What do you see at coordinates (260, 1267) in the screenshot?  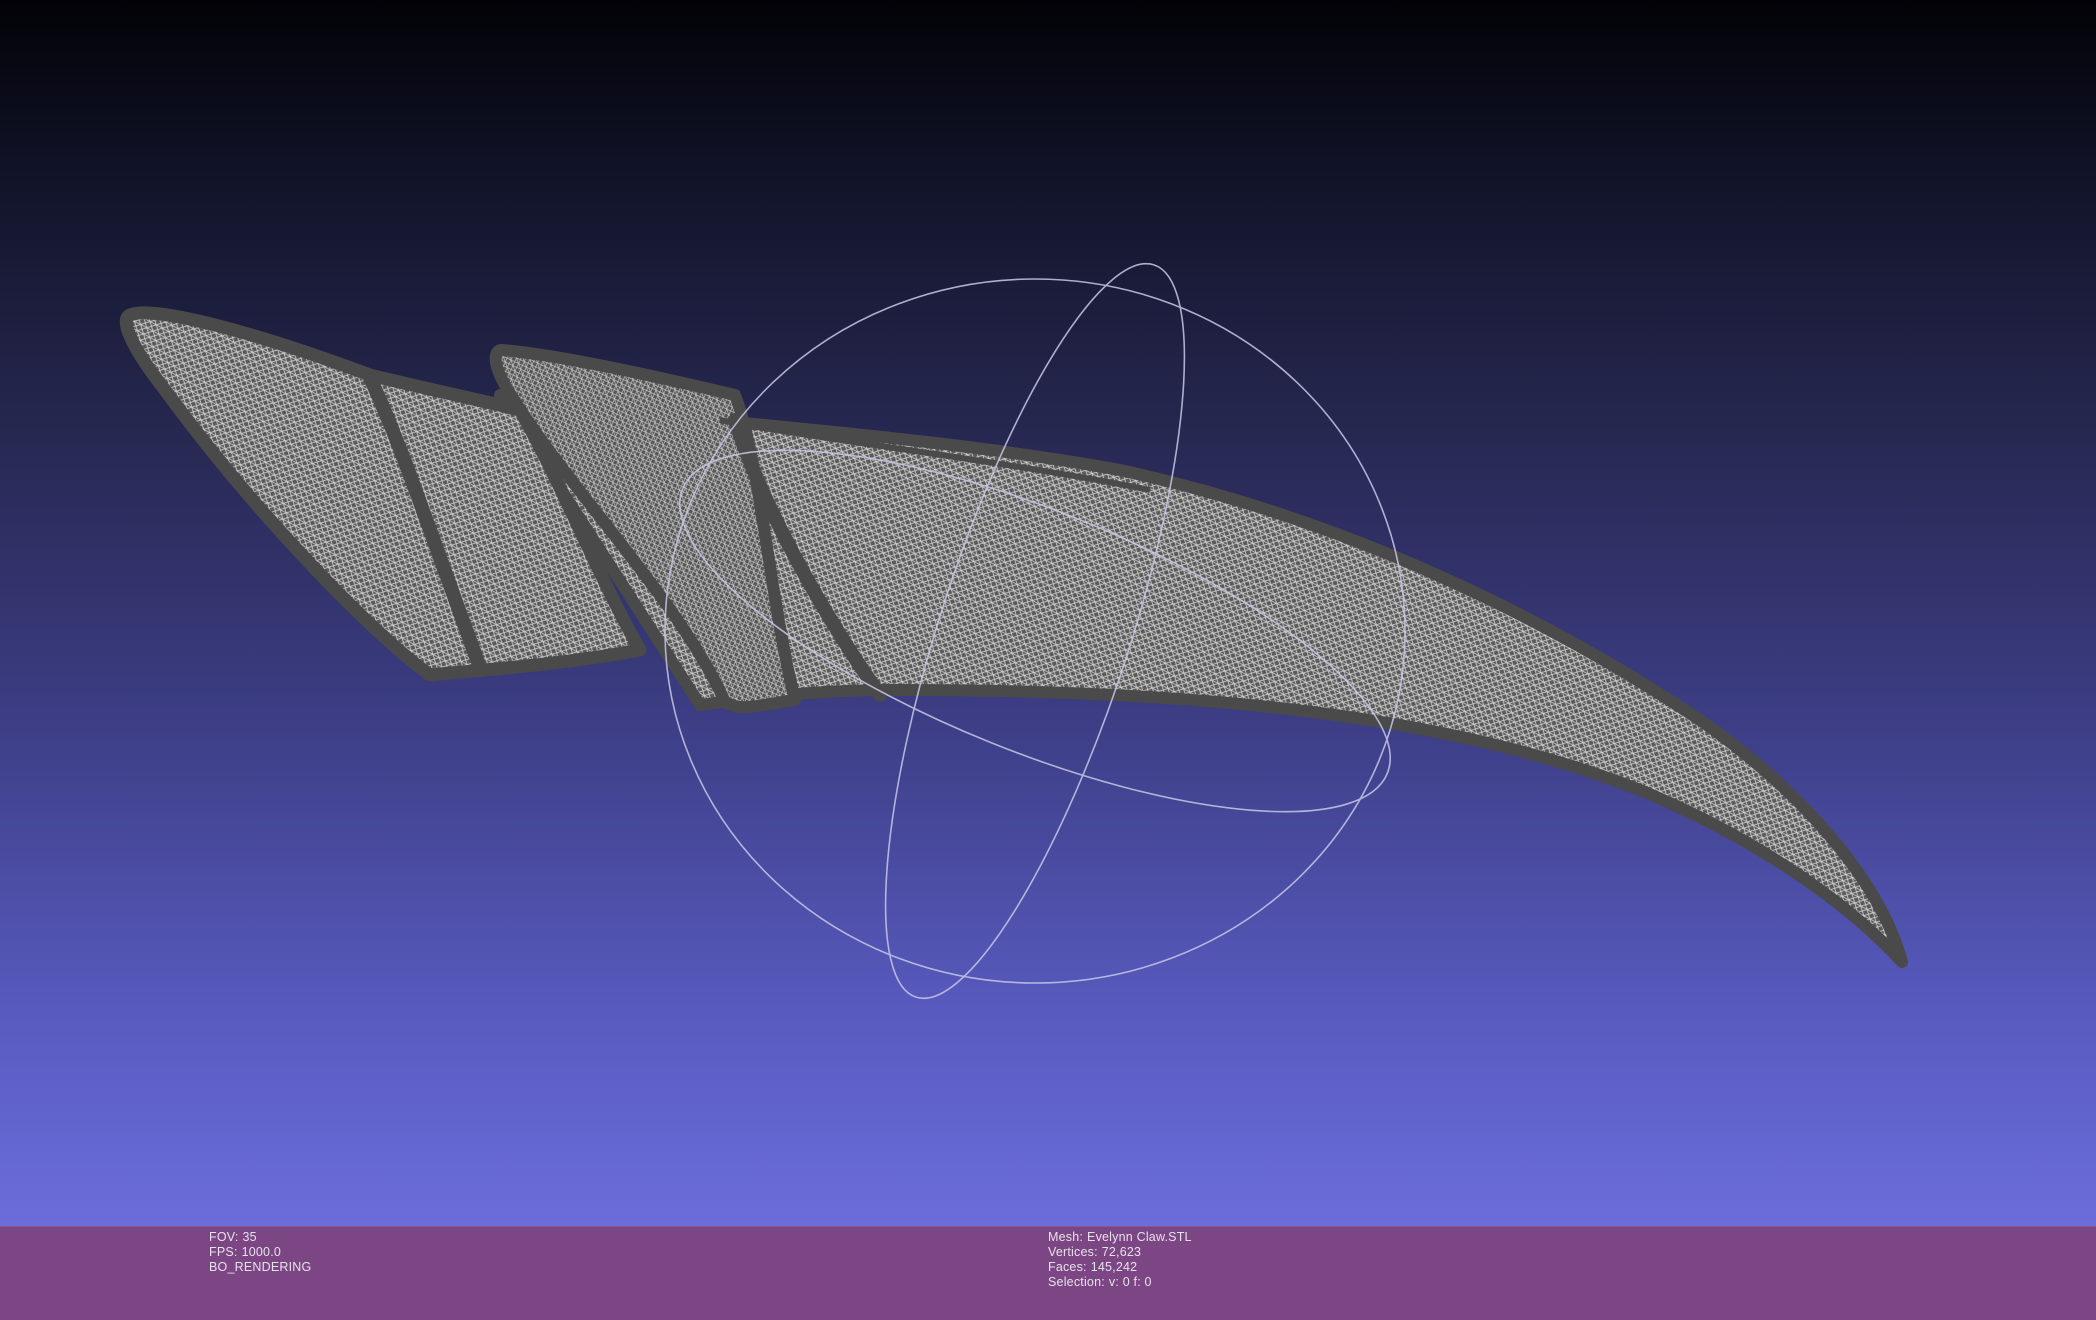 I see `render-mode: BO_RENDERING` at bounding box center [260, 1267].